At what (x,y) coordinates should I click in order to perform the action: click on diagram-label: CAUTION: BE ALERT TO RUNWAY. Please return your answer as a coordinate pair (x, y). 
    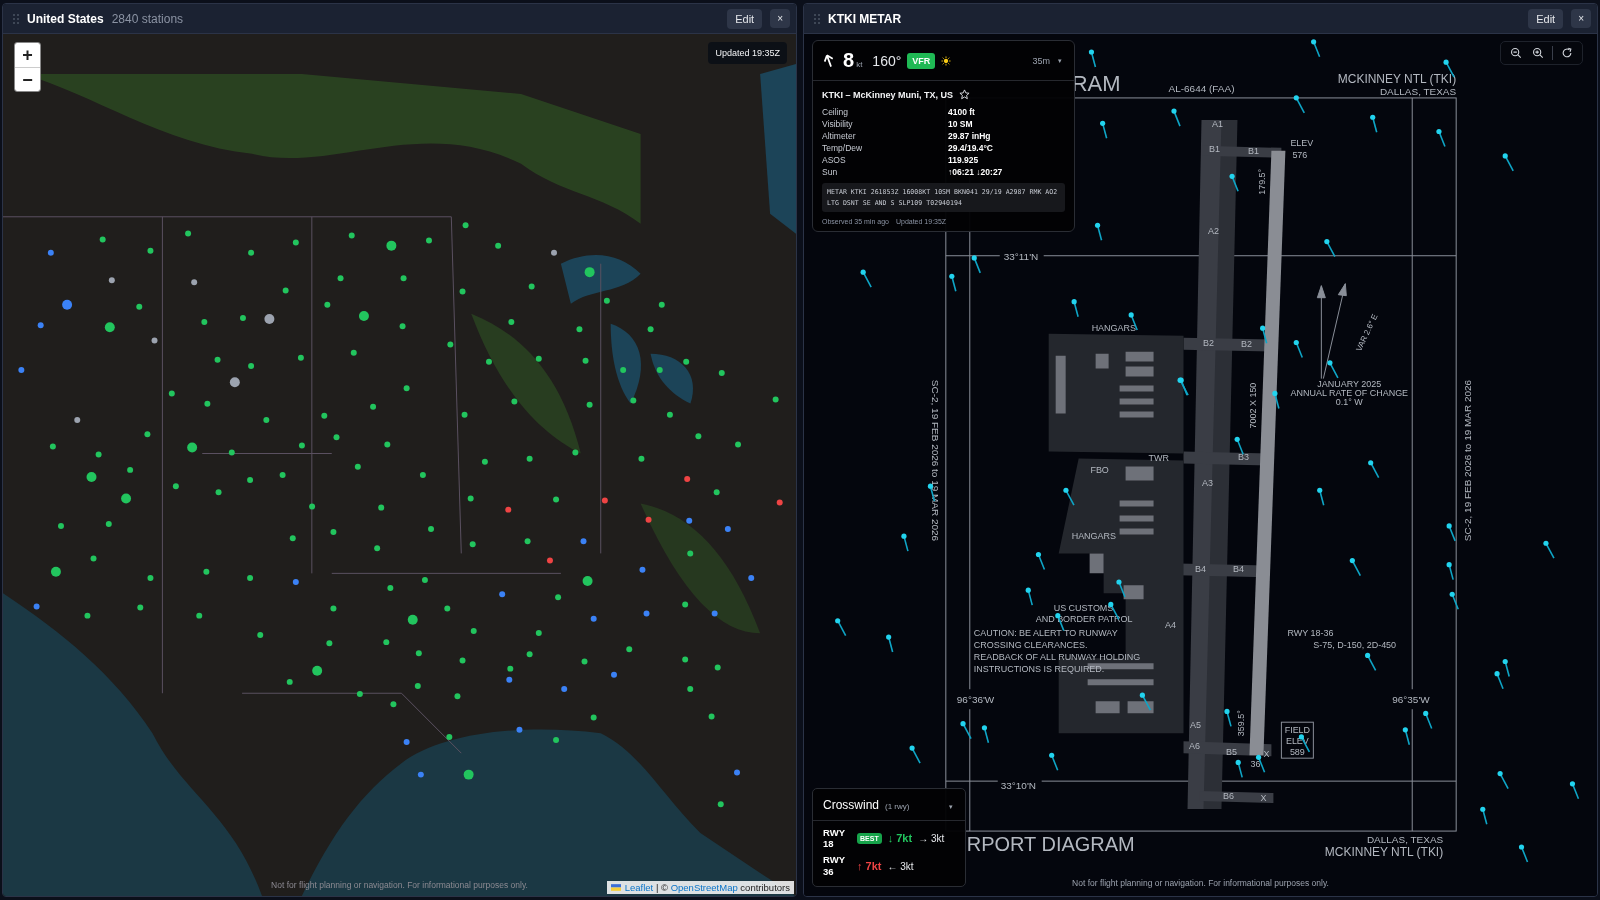
    Looking at the image, I should click on (1045, 633).